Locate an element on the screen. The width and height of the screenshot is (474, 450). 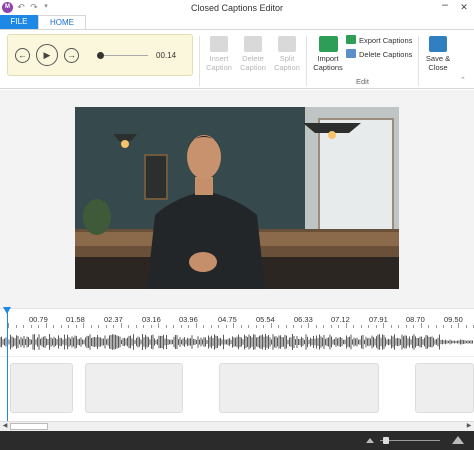
forward-button: → is located at coordinates (71, 55).